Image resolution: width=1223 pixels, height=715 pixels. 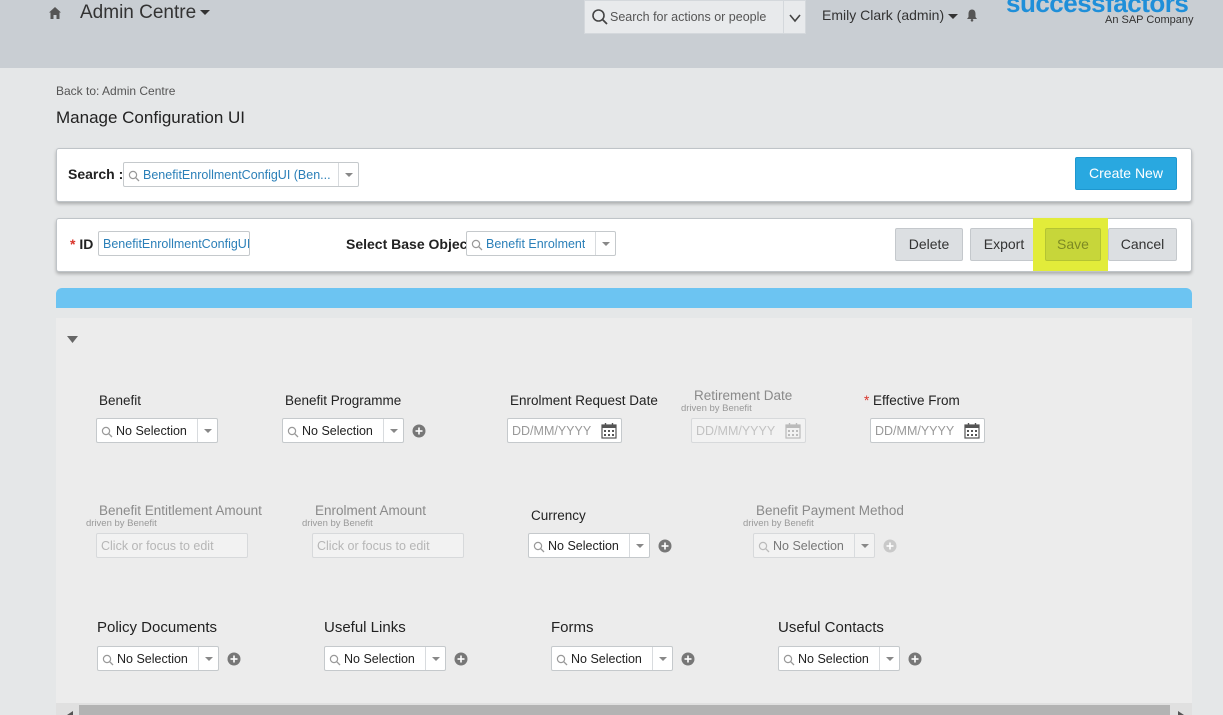 What do you see at coordinates (536, 244) in the screenshot?
I see `base-object-value: Benefit Enrolment` at bounding box center [536, 244].